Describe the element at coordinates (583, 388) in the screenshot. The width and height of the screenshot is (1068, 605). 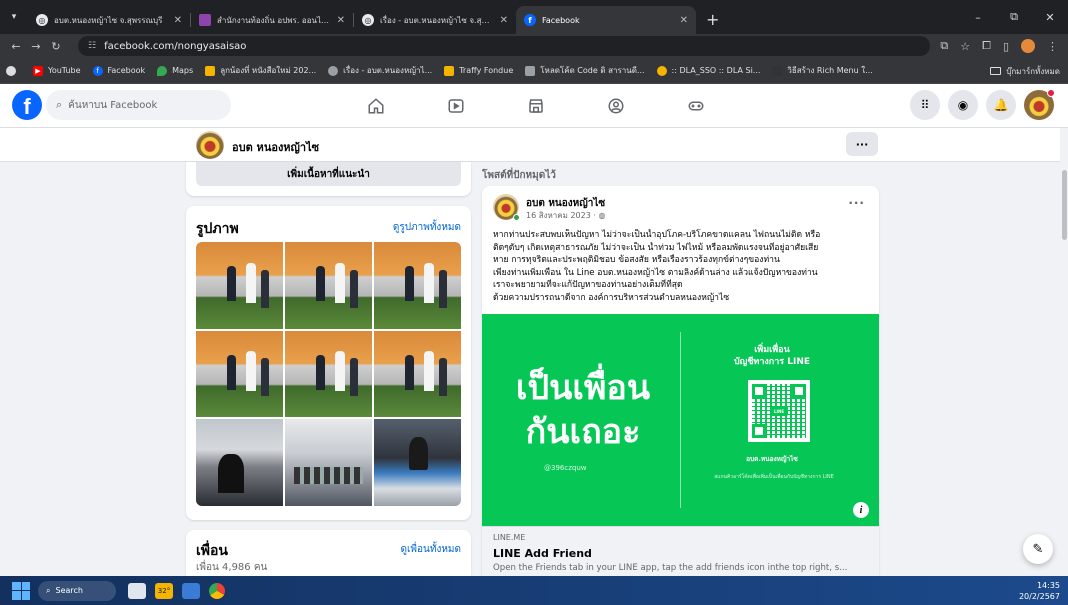
I see `headline-line-1: เป็นเพื่อน` at that location.